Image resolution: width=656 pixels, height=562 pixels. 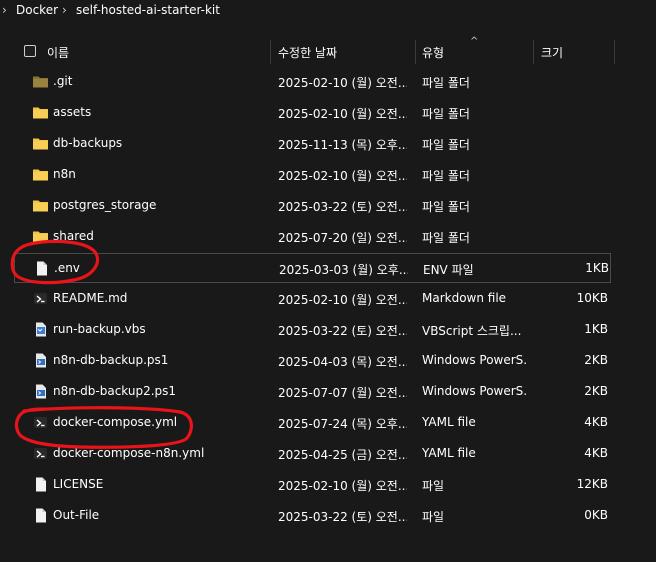 What do you see at coordinates (592, 484) in the screenshot?
I see `file-size: 12KB` at bounding box center [592, 484].